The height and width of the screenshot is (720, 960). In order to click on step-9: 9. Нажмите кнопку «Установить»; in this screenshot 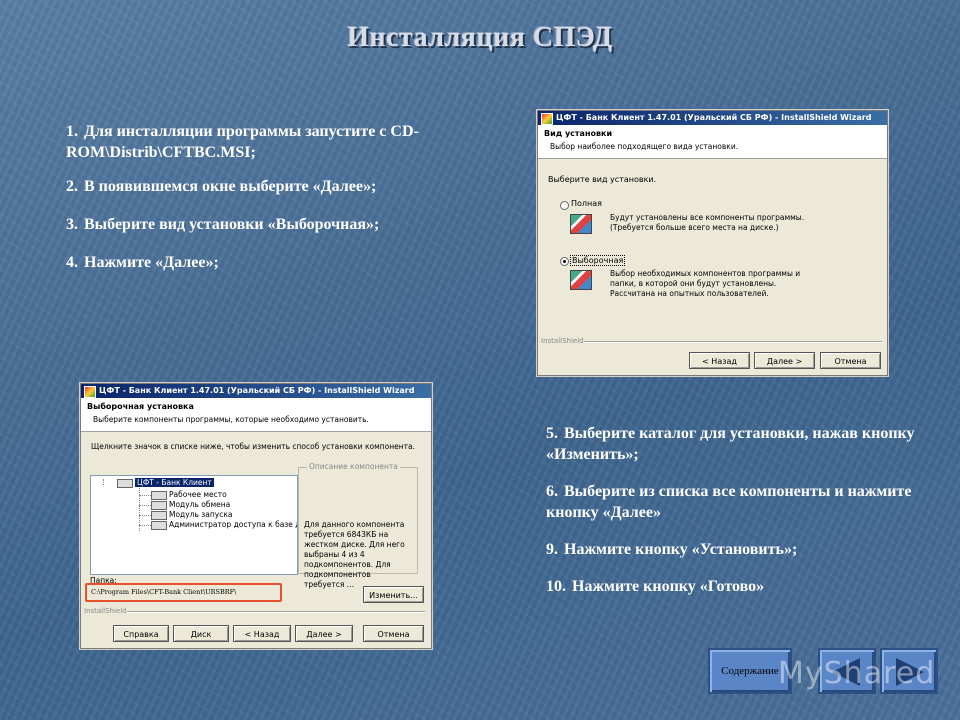, I will do `click(672, 549)`.